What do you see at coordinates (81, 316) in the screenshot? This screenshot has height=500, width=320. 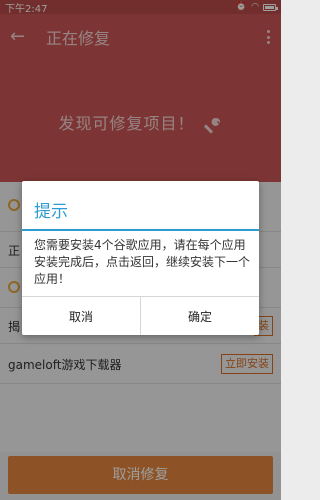 I see `dialog-cancel-button: 取消` at bounding box center [81, 316].